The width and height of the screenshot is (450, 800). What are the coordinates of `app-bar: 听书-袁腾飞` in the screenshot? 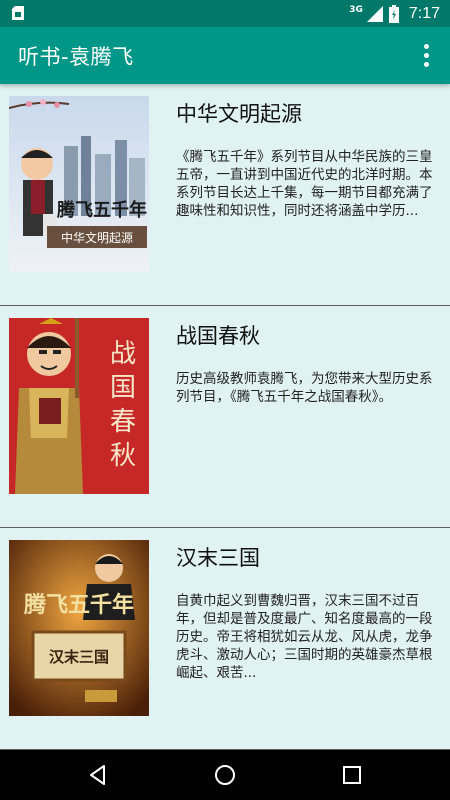 It's located at (225, 55).